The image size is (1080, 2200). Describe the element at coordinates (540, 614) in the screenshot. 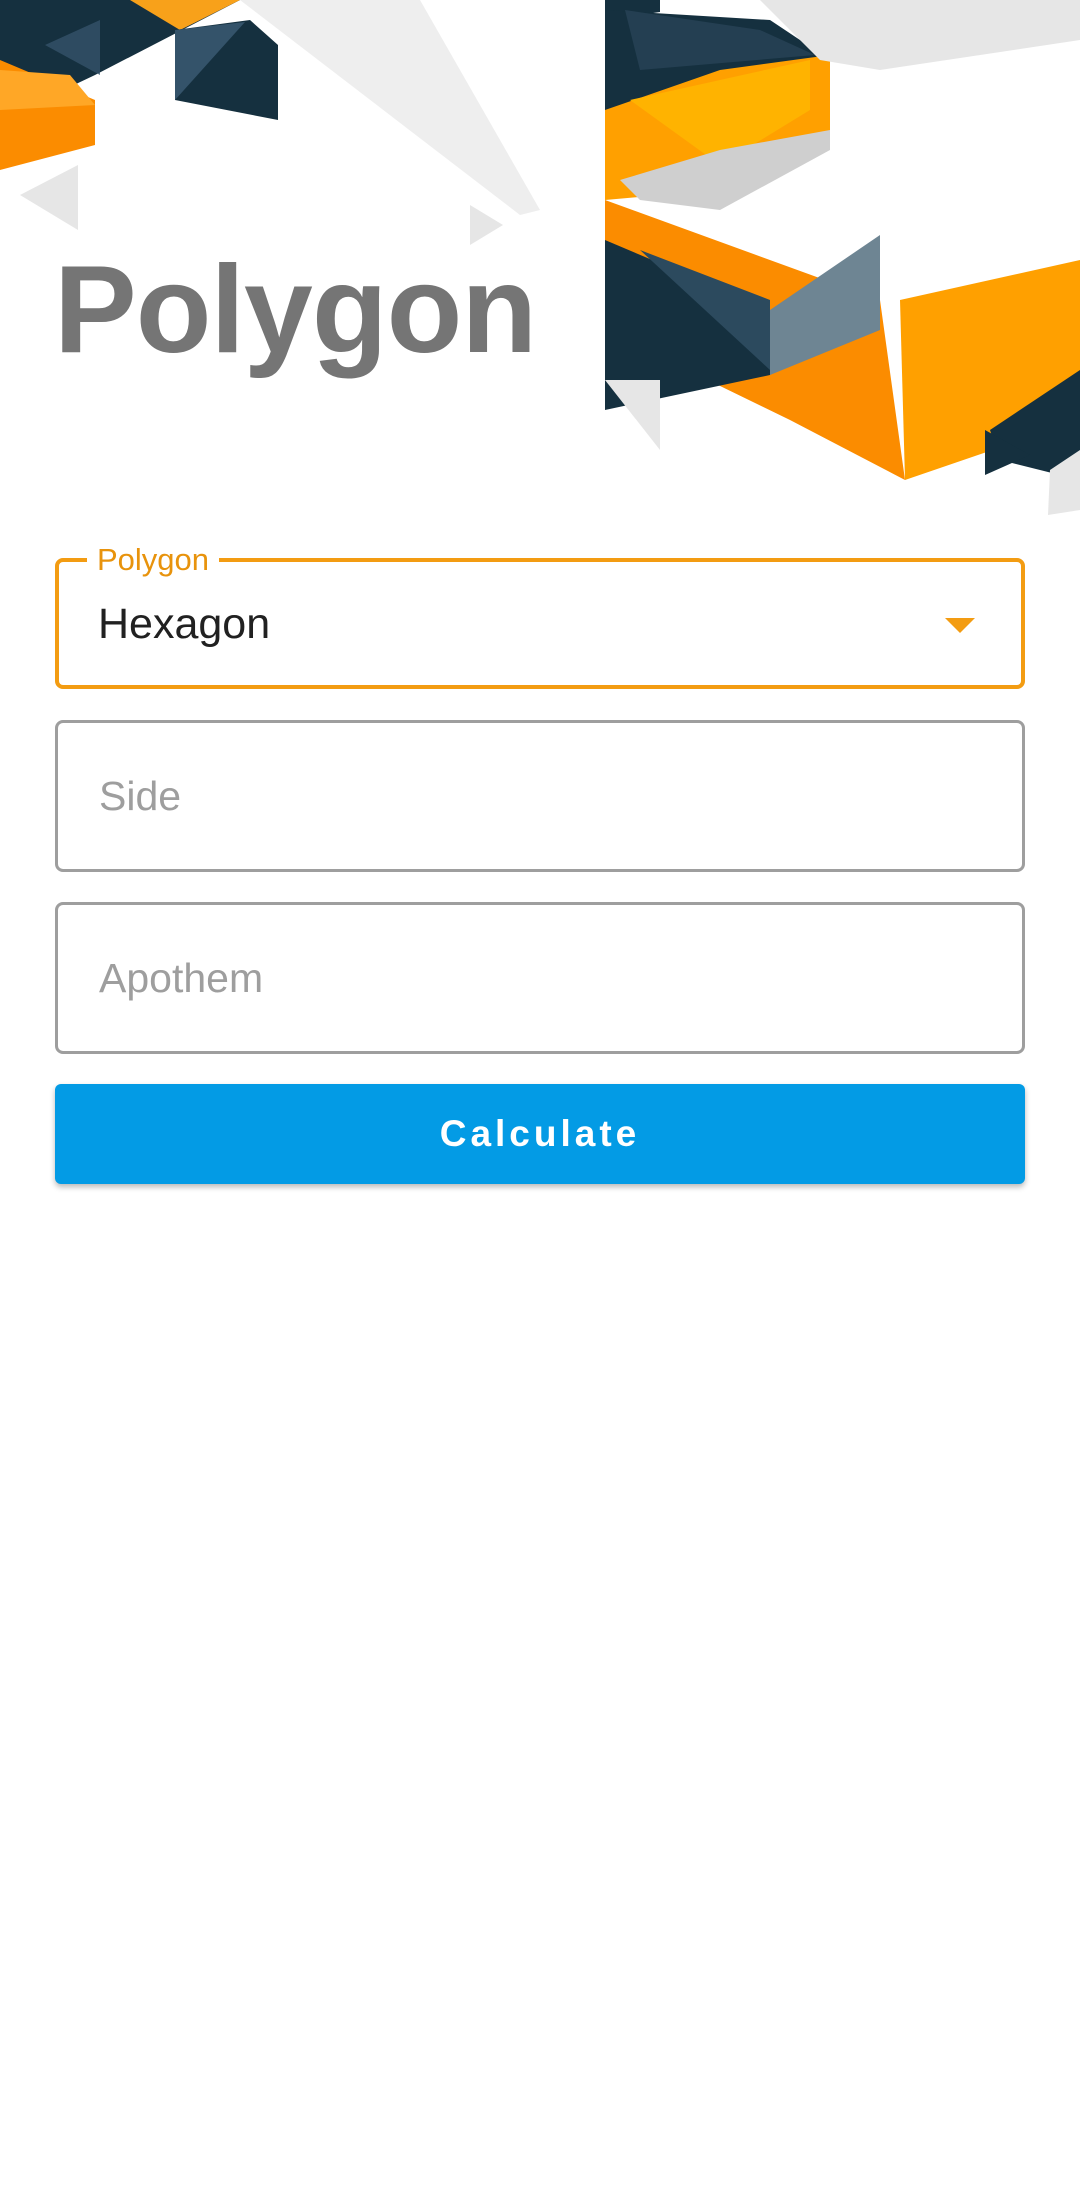

I see `polygon-select: Polygon Hexagon` at that location.